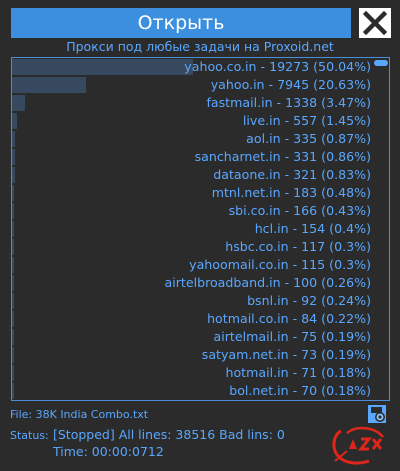 This screenshot has width=400, height=471. I want to click on status-text: [Stopped] All lines: 38516 Bad lins: 0, so click(169, 434).